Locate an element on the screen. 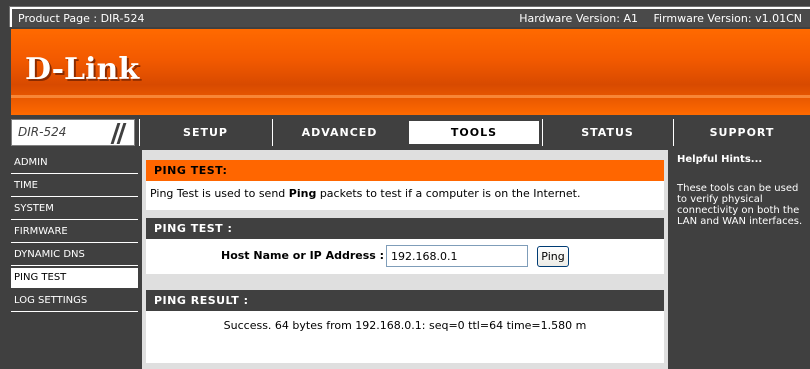  sidebar-item-log-settings: LOG SETTINGS is located at coordinates (74, 301).